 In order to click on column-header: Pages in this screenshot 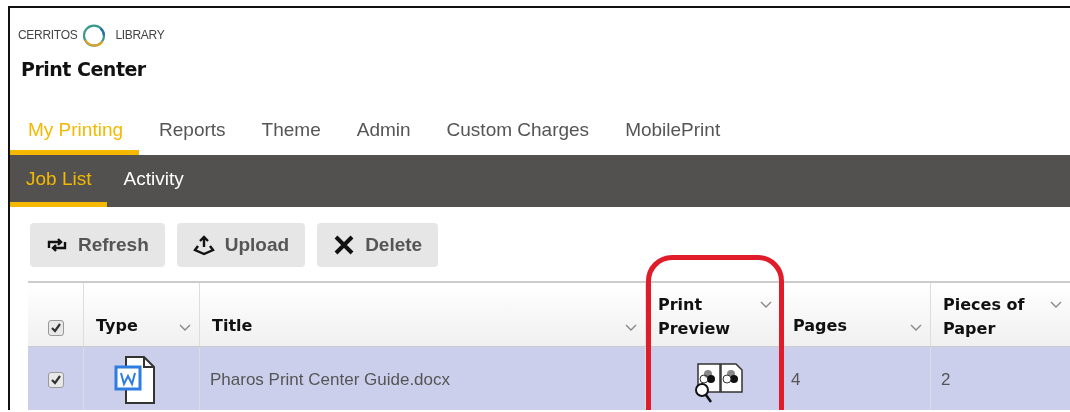, I will do `click(855, 314)`.